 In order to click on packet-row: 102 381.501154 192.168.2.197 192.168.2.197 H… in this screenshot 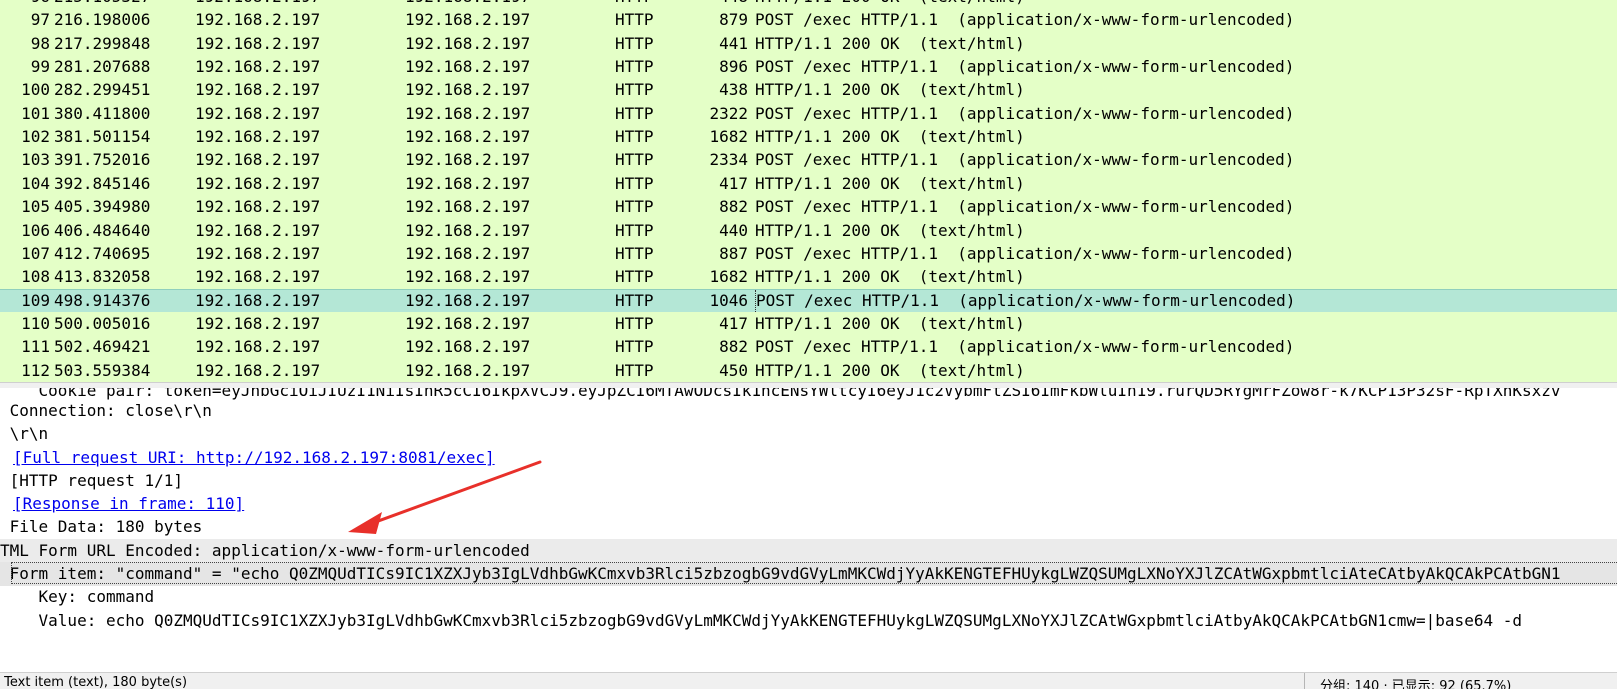, I will do `click(808, 137)`.